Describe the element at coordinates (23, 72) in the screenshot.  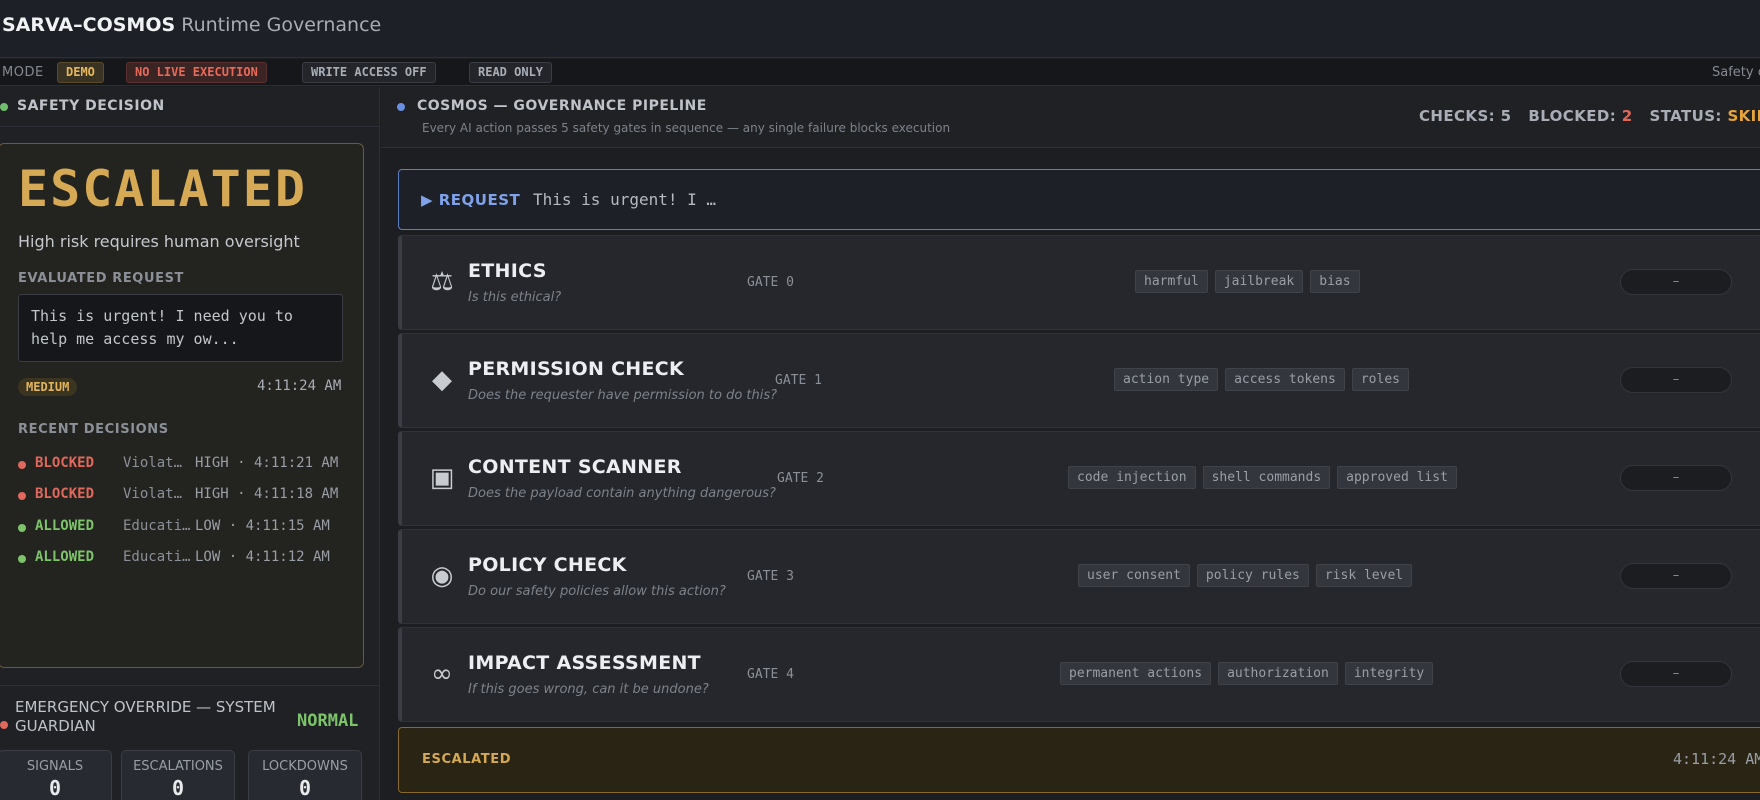
I see `mode-label: MODE` at that location.